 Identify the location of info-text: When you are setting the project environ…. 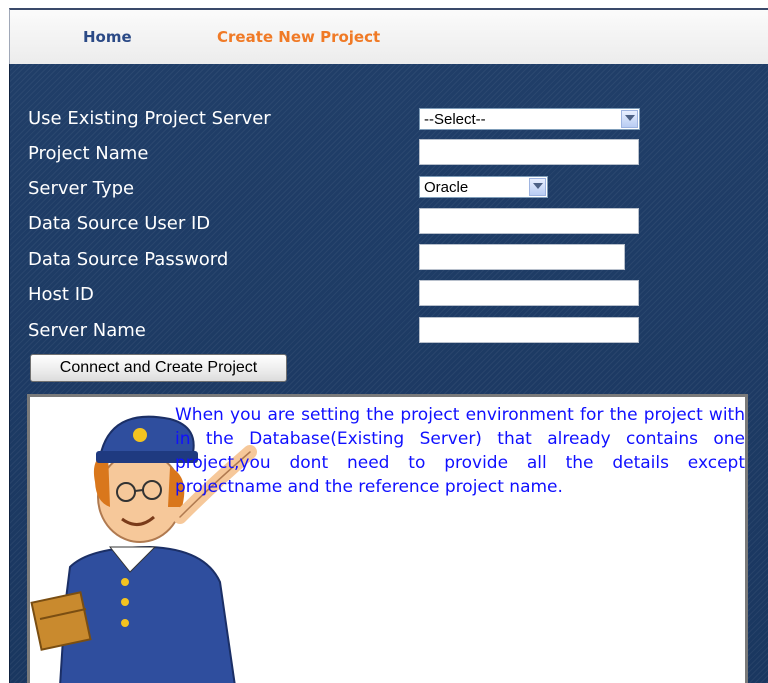
(460, 451).